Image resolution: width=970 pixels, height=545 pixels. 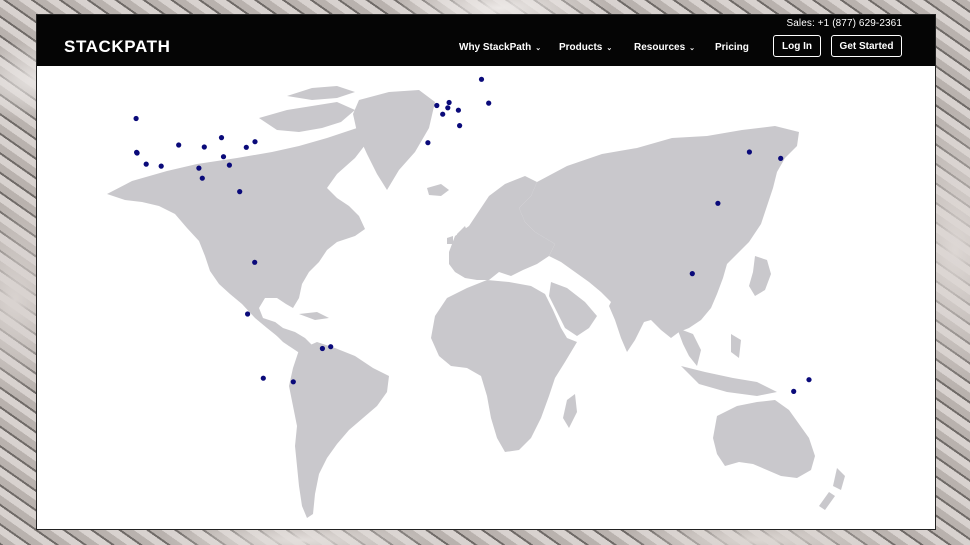 What do you see at coordinates (718, 203) in the screenshot?
I see `pop-marker-hong-kong` at bounding box center [718, 203].